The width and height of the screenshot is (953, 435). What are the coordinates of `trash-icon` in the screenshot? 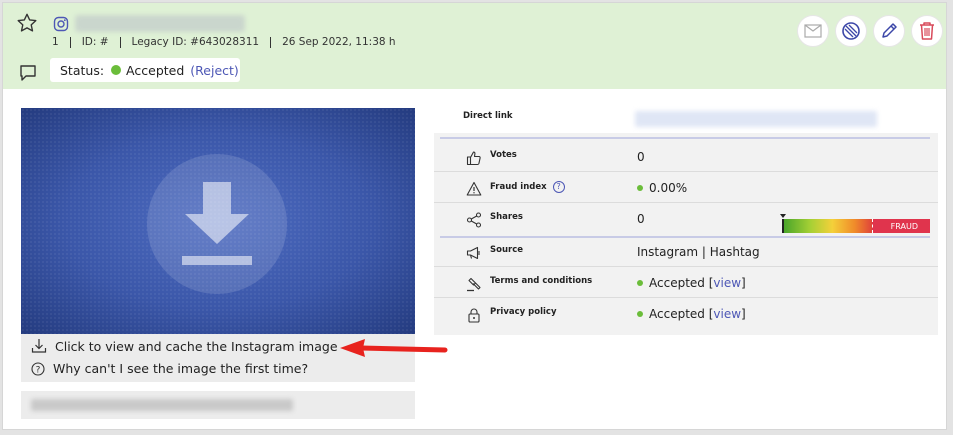 It's located at (927, 31).